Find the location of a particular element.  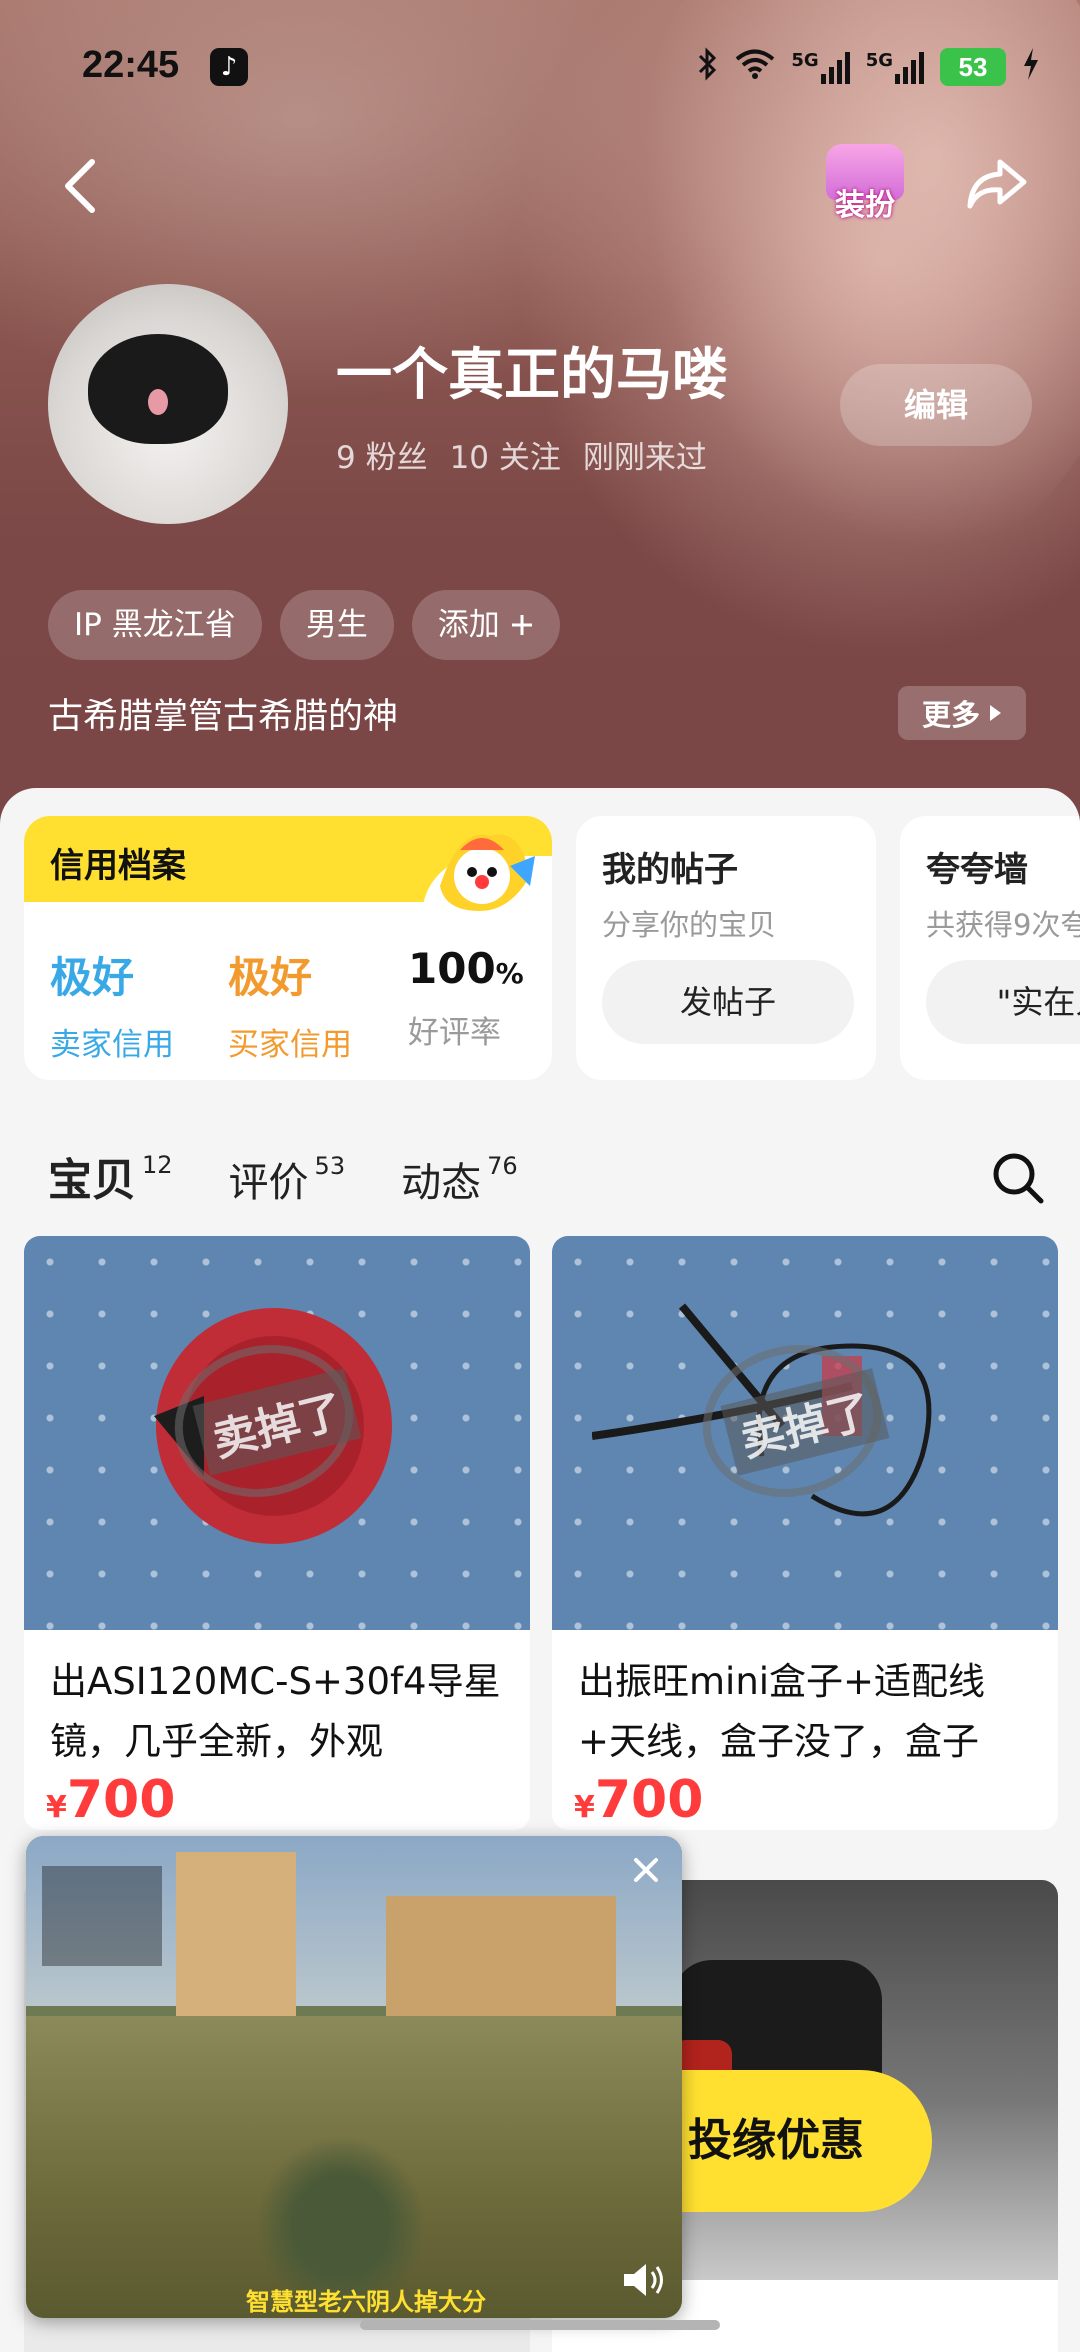

avatar-detail is located at coordinates (158, 402).